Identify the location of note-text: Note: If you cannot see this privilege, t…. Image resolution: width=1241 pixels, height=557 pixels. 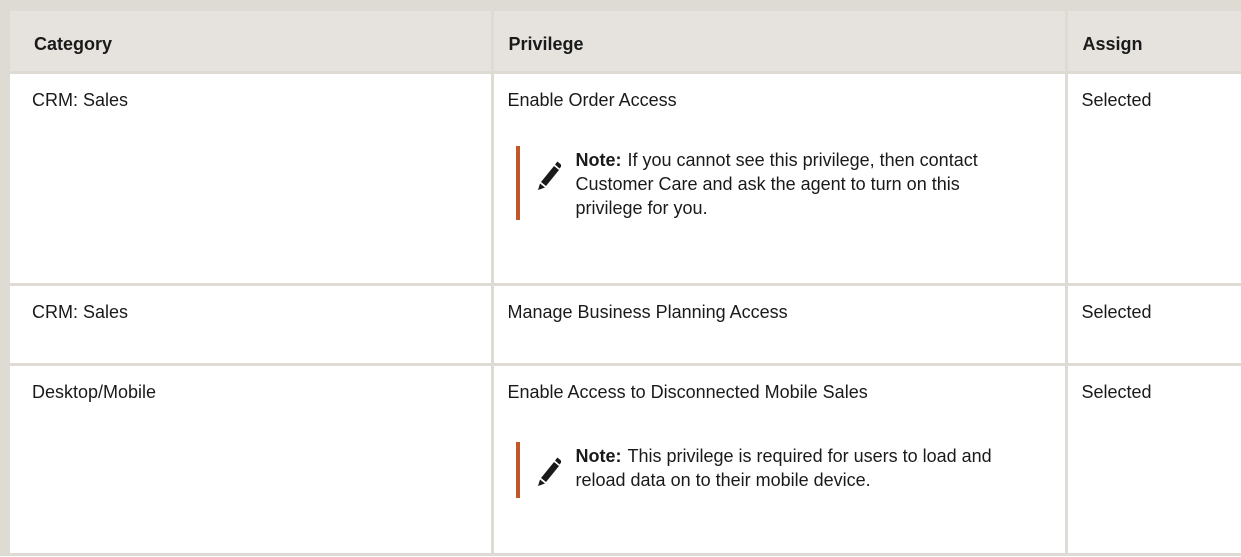
(801, 183).